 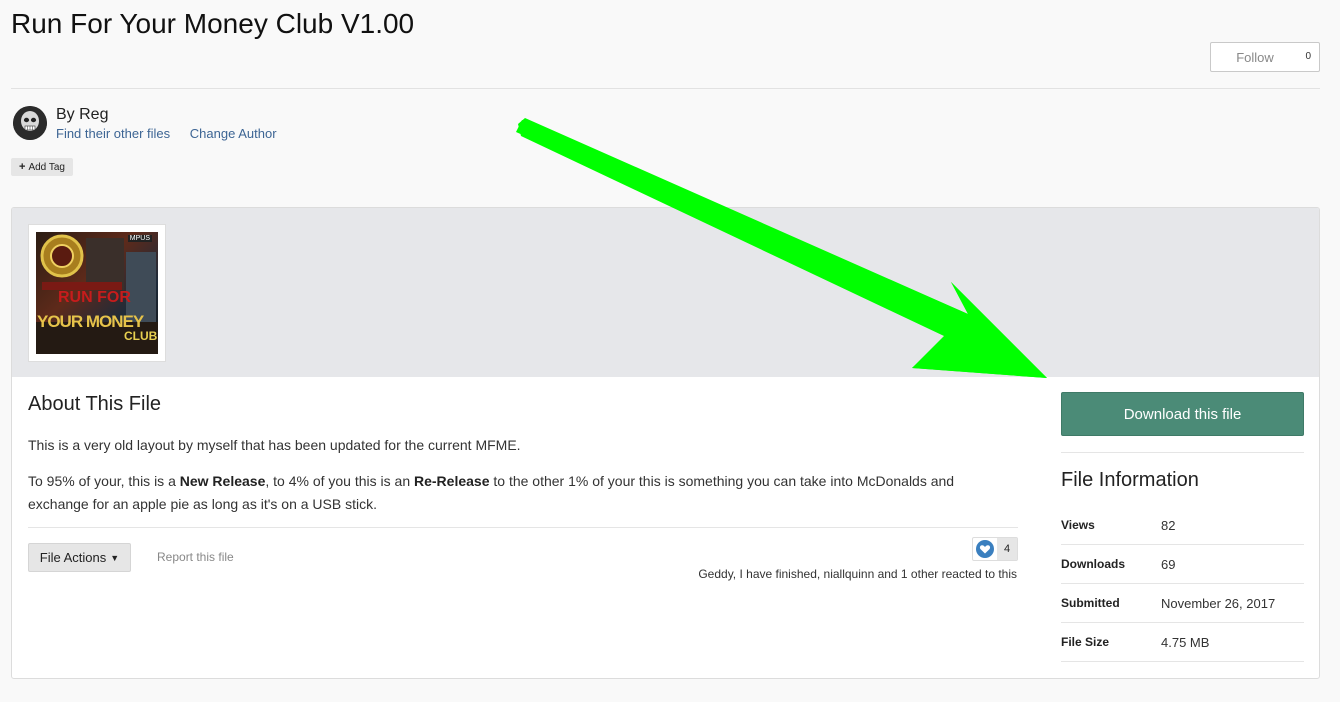 What do you see at coordinates (233, 133) in the screenshot?
I see `change-author-link: Change Author` at bounding box center [233, 133].